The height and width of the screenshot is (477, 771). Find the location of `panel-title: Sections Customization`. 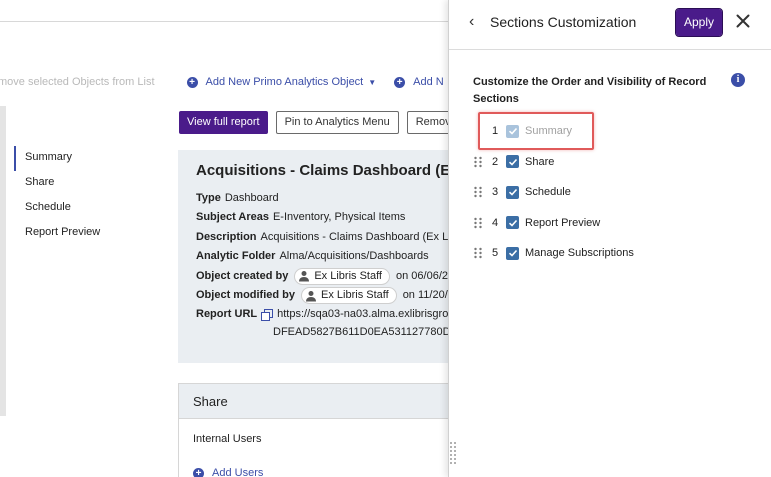

panel-title: Sections Customization is located at coordinates (563, 22).